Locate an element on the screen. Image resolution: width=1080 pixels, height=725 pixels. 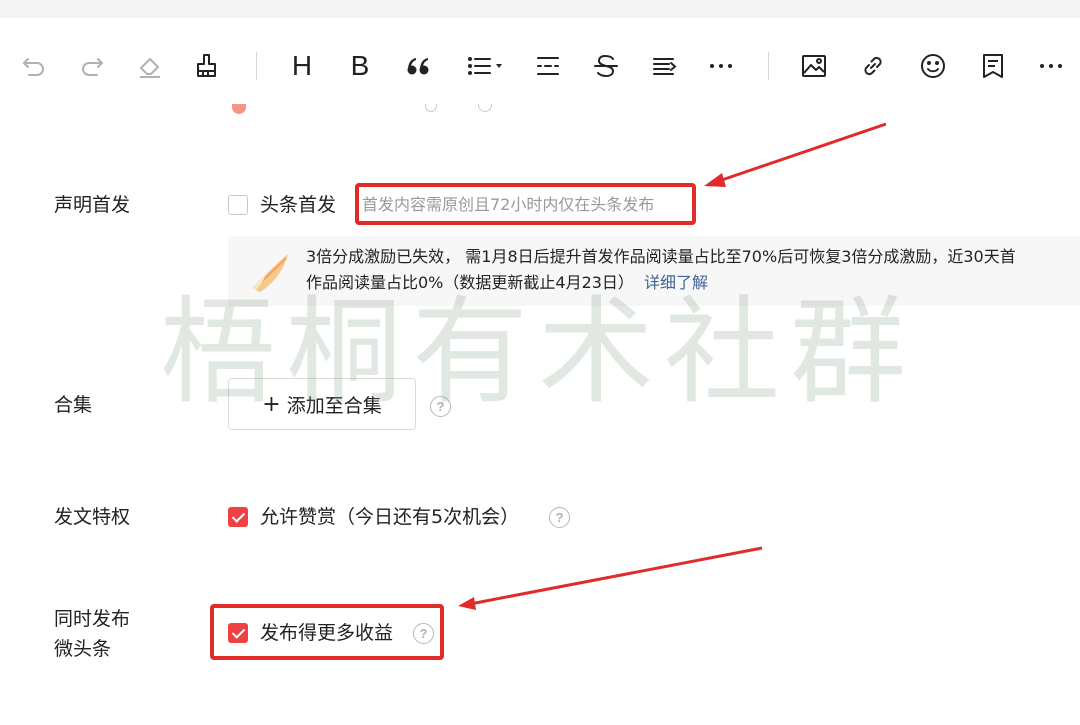
eraser-icon is located at coordinates (150, 66).